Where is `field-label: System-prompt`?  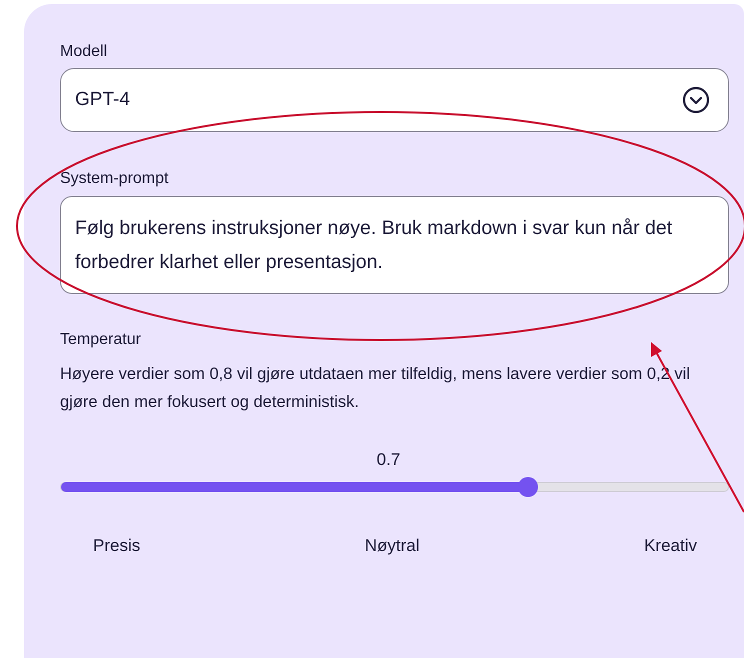 field-label: System-prompt is located at coordinates (114, 179).